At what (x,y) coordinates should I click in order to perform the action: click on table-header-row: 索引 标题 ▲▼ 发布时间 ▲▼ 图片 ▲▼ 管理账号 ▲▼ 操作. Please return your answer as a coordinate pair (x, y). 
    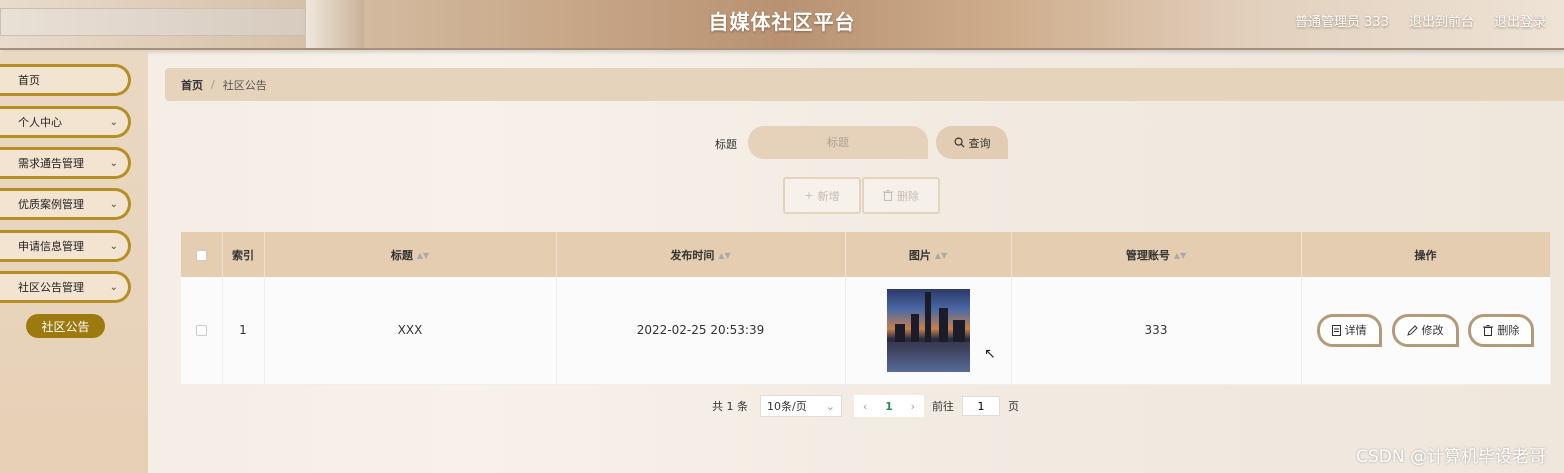
    Looking at the image, I should click on (866, 254).